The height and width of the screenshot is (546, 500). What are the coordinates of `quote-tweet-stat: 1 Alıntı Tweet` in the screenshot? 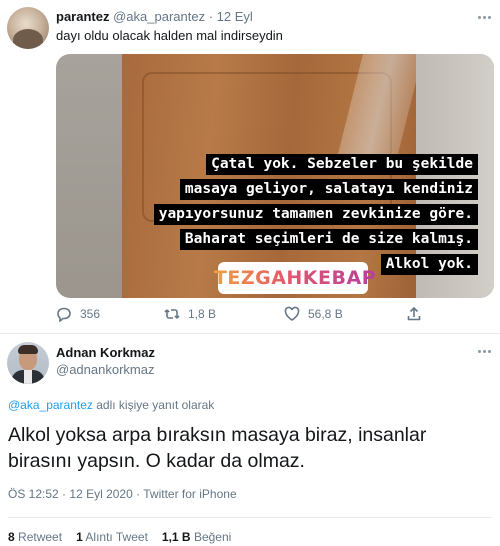 It's located at (112, 537).